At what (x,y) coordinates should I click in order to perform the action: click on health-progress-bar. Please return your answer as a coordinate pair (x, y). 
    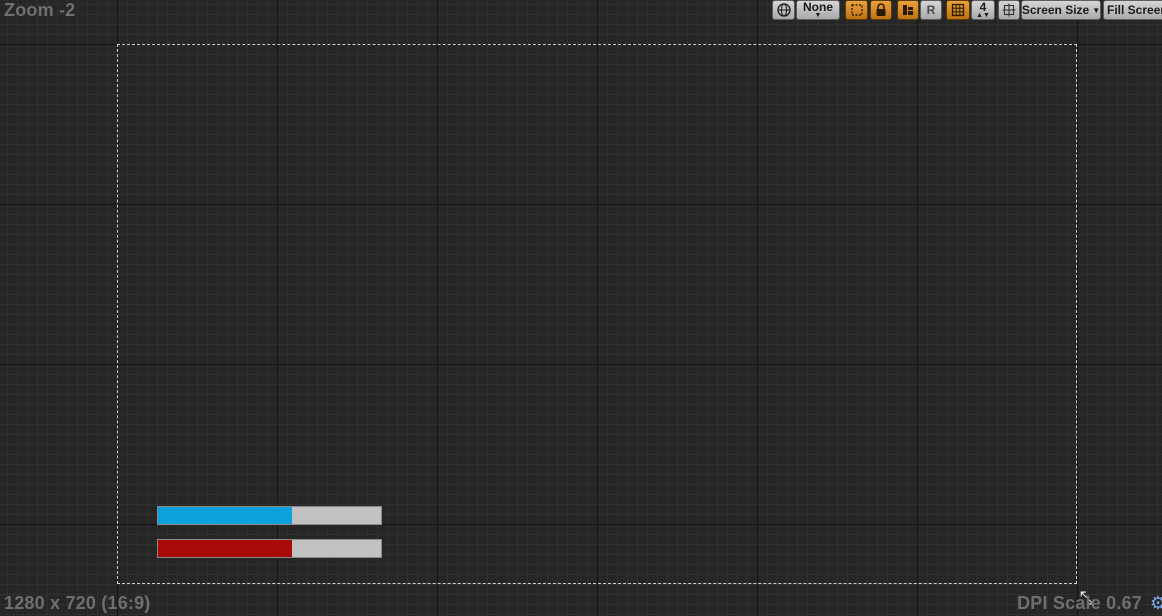
    Looking at the image, I should click on (269, 548).